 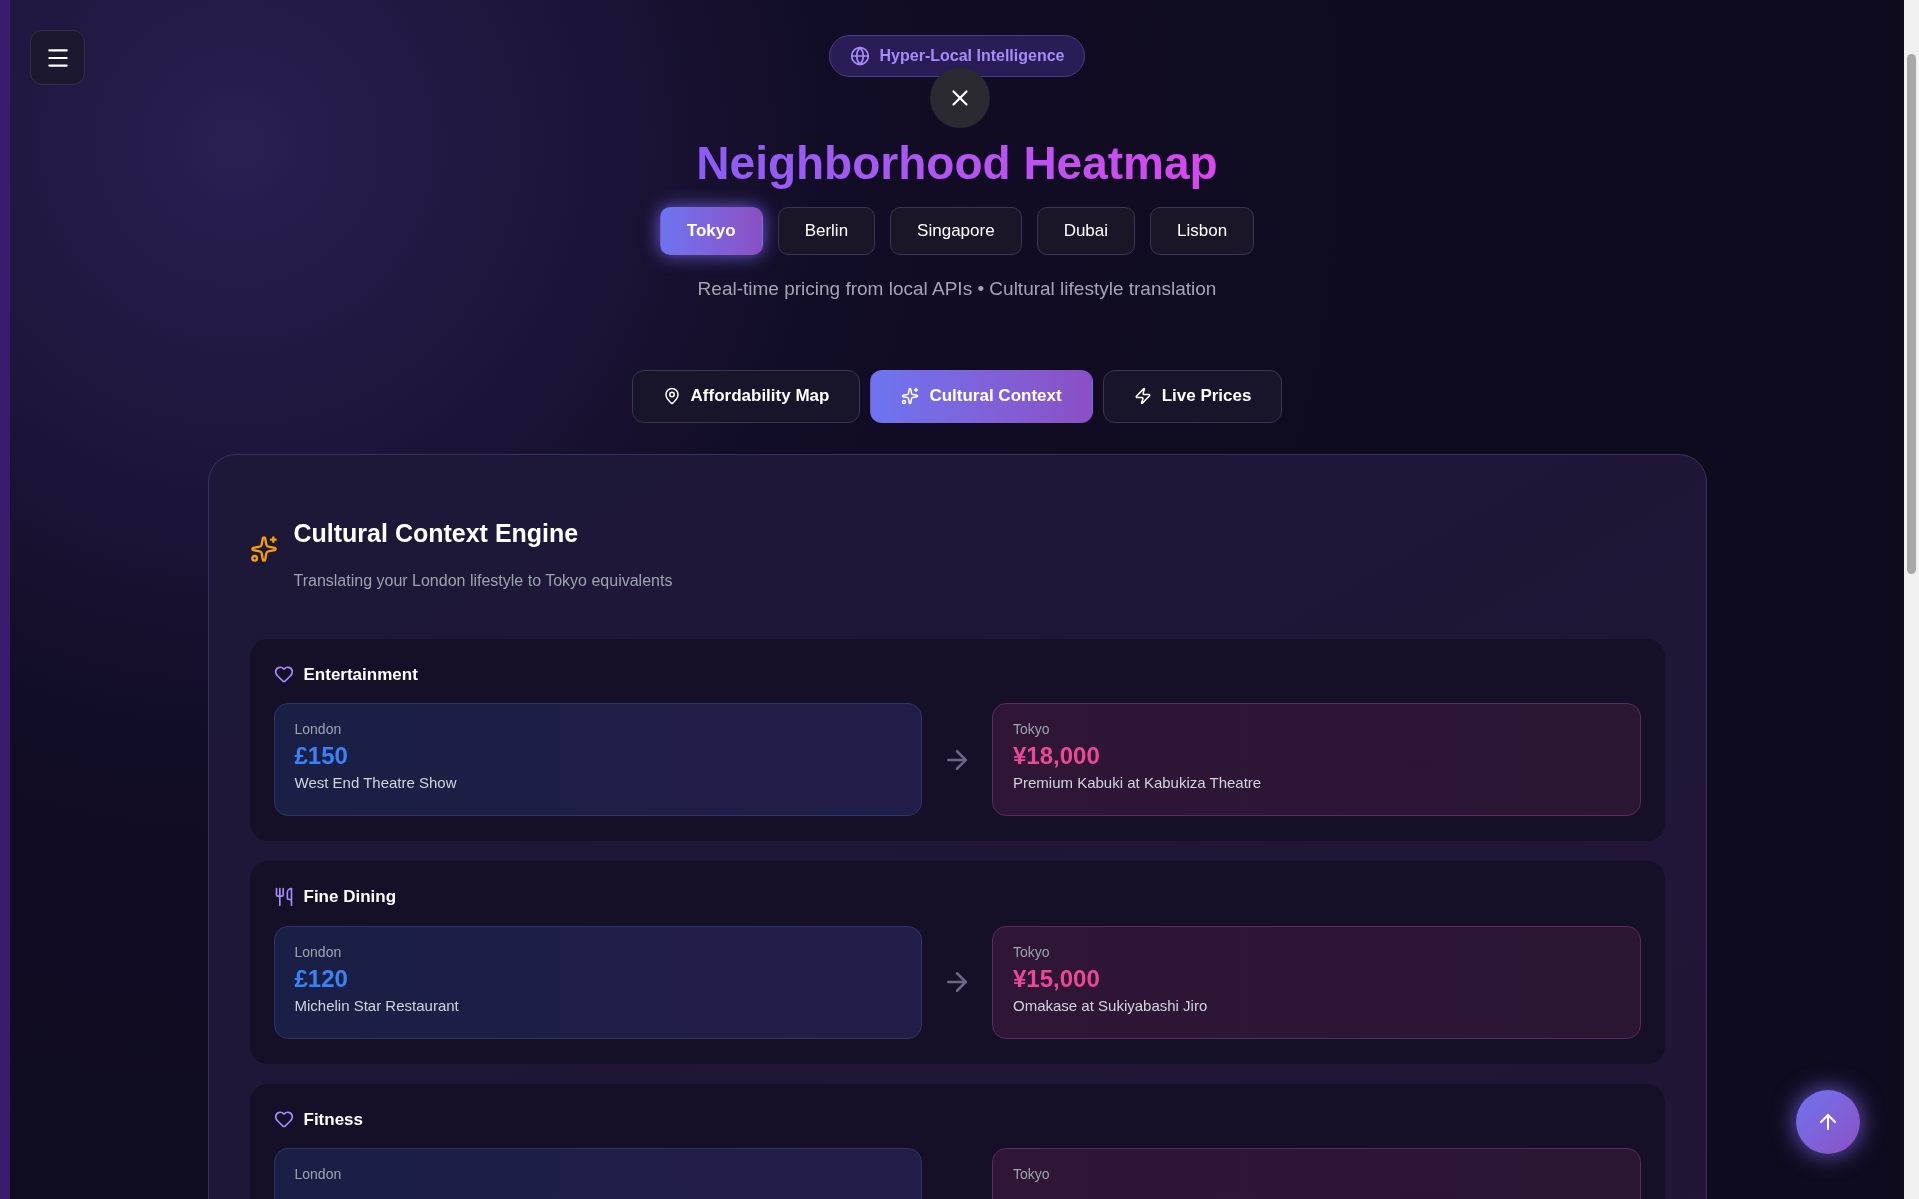 What do you see at coordinates (957, 289) in the screenshot?
I see `subtitle: Real-time pricing from local APIs • Cultural lifestyle translation` at bounding box center [957, 289].